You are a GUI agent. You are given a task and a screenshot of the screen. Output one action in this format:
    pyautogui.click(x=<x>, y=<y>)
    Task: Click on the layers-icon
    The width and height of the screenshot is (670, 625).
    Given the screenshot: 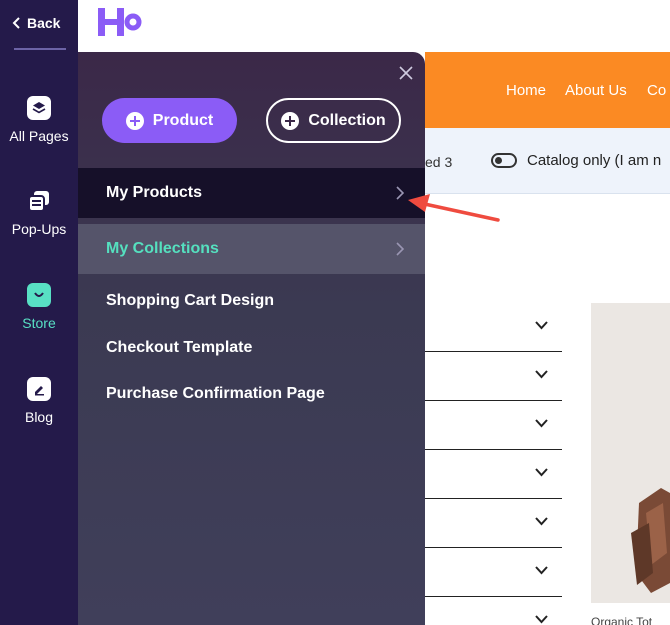 What is the action you would take?
    pyautogui.click(x=39, y=108)
    